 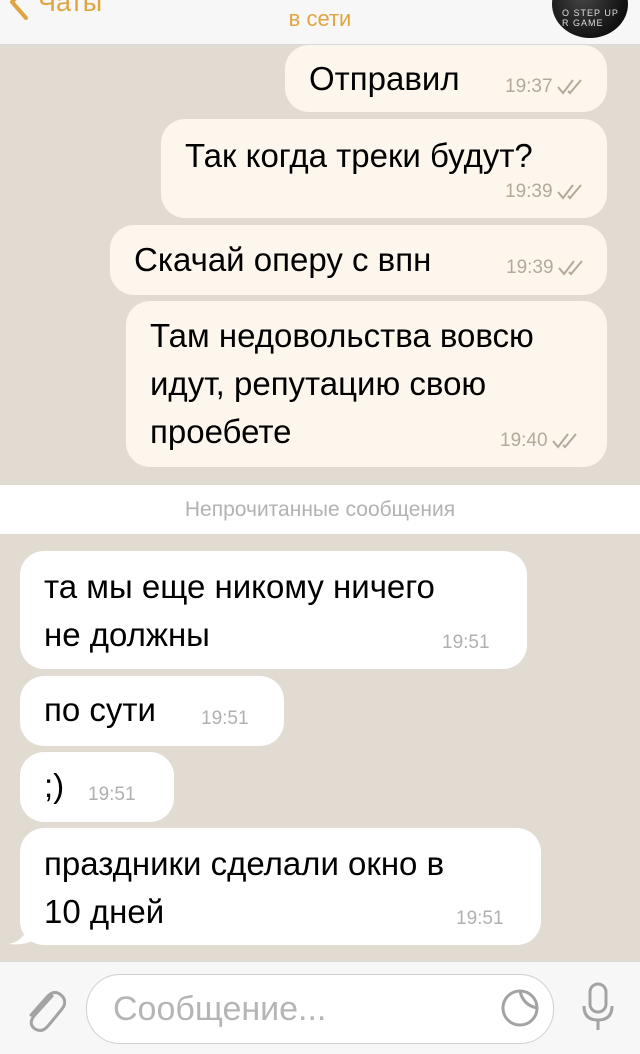 What do you see at coordinates (318, 383) in the screenshot?
I see `message-text: идут, репутацию свою` at bounding box center [318, 383].